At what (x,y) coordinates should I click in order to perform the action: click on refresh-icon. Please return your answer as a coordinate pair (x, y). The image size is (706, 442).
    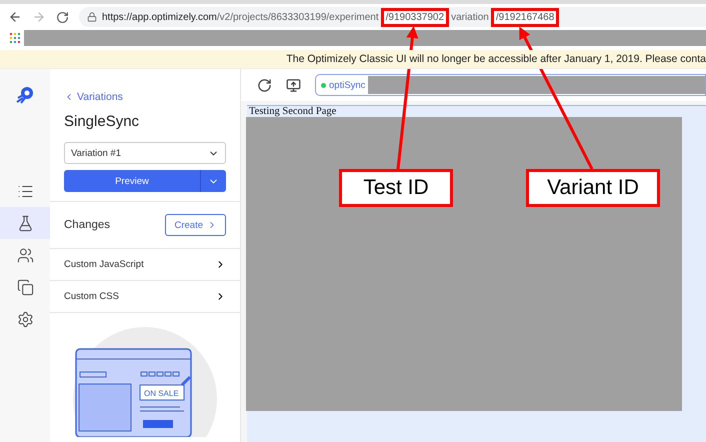
    Looking at the image, I should click on (264, 85).